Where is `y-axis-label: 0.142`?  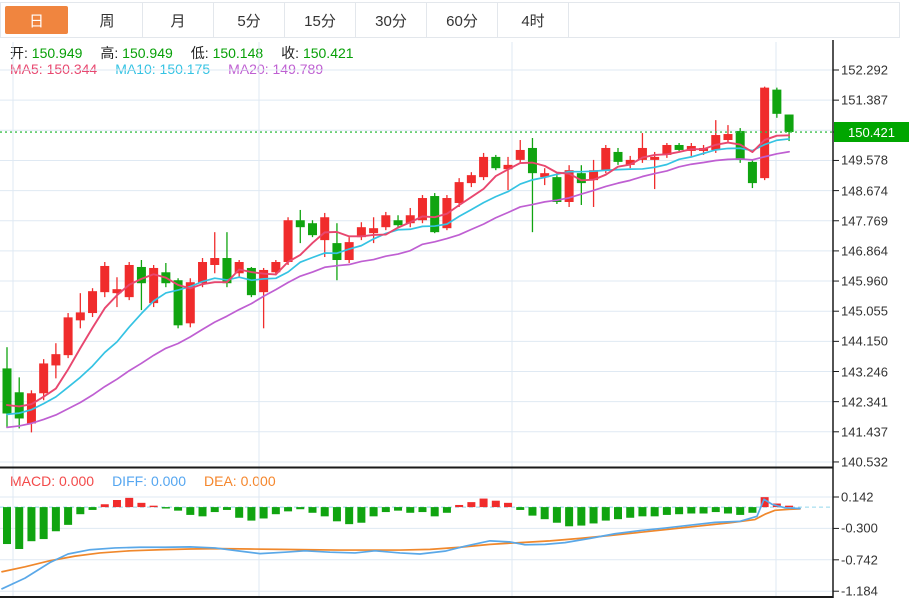
y-axis-label: 0.142 is located at coordinates (857, 497).